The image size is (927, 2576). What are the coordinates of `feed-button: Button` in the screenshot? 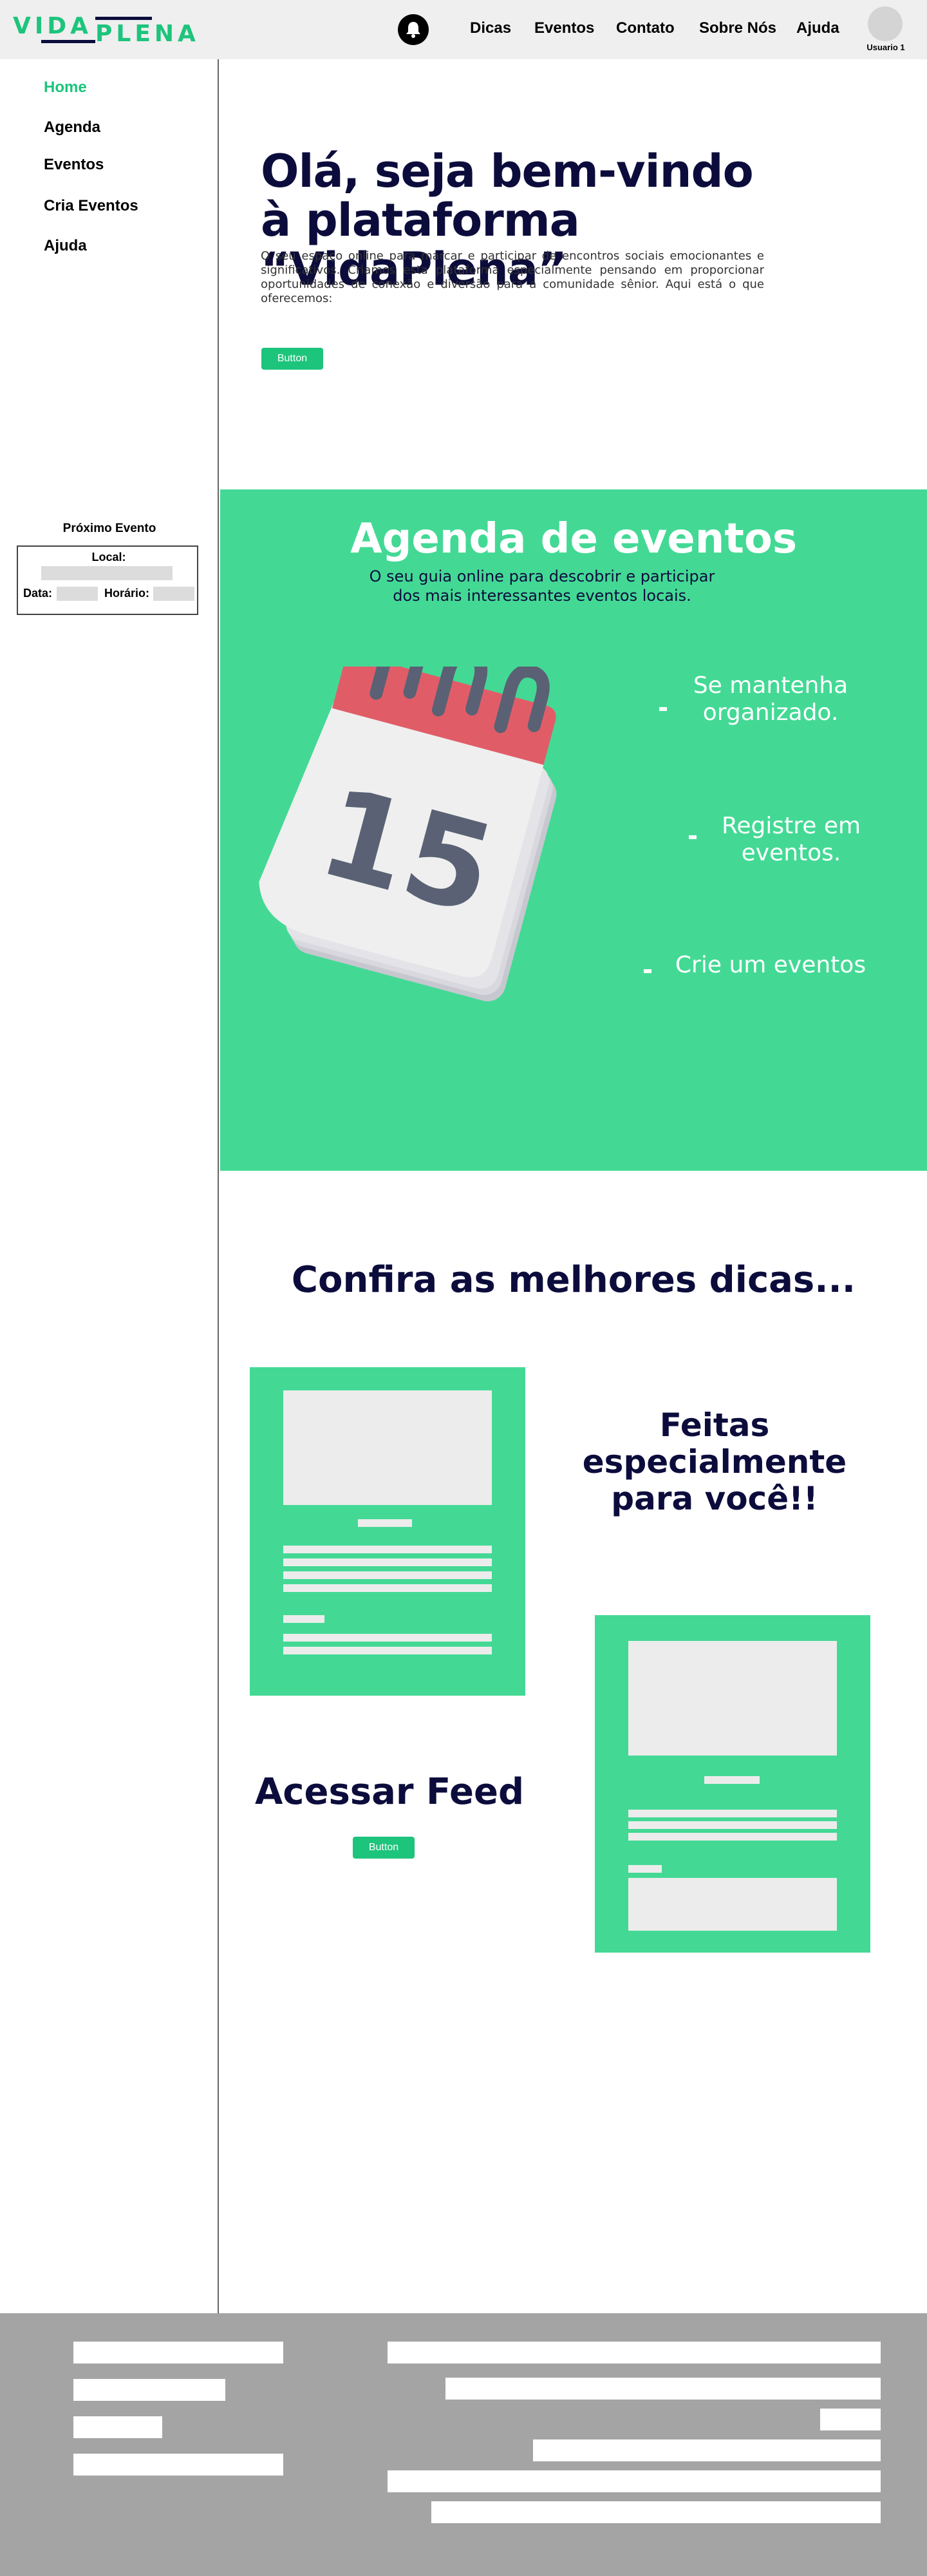 It's located at (384, 1848).